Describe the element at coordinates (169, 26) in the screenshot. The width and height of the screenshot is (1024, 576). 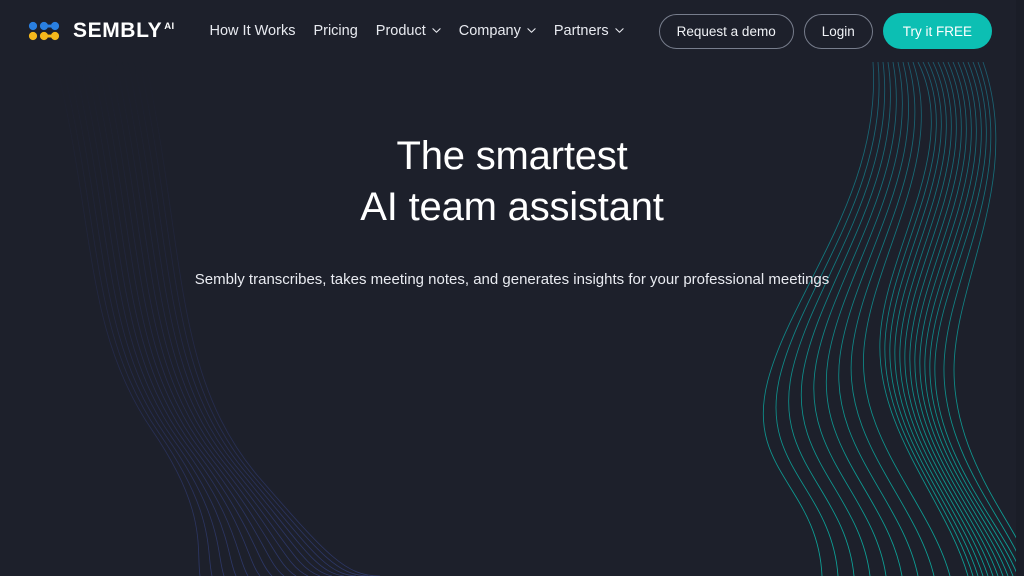
I see `brand-superscript: AI` at that location.